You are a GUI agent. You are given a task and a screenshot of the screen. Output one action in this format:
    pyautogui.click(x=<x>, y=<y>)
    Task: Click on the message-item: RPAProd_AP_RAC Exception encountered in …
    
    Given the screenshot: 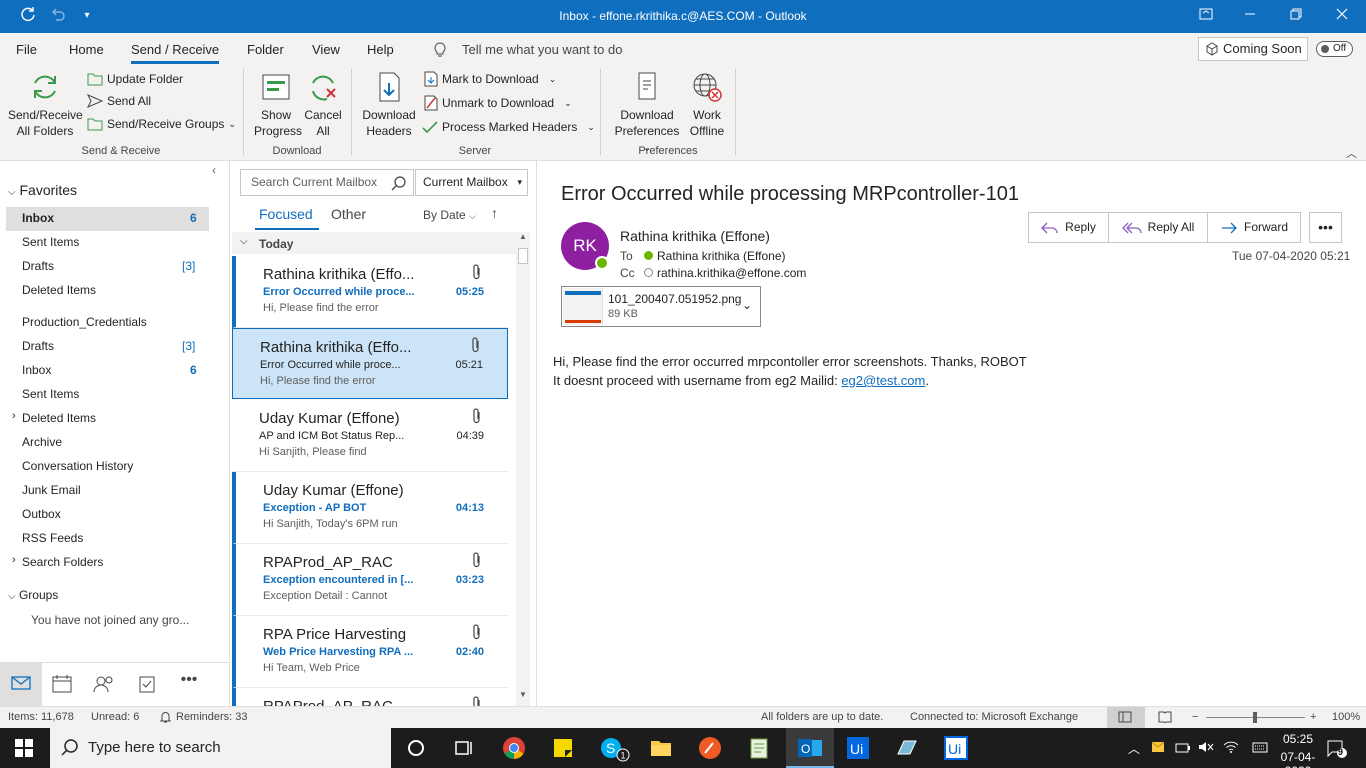 What is the action you would take?
    pyautogui.click(x=370, y=580)
    